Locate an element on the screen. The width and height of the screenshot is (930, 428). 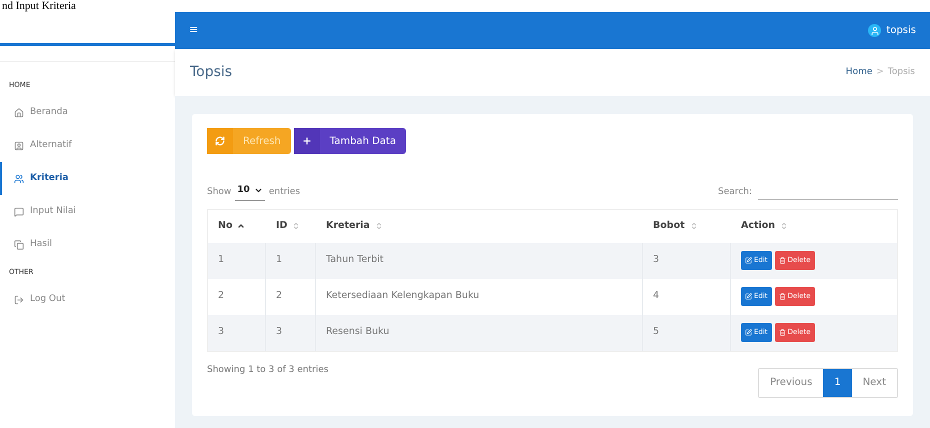
sidebar-item: Beranda is located at coordinates (87, 112).